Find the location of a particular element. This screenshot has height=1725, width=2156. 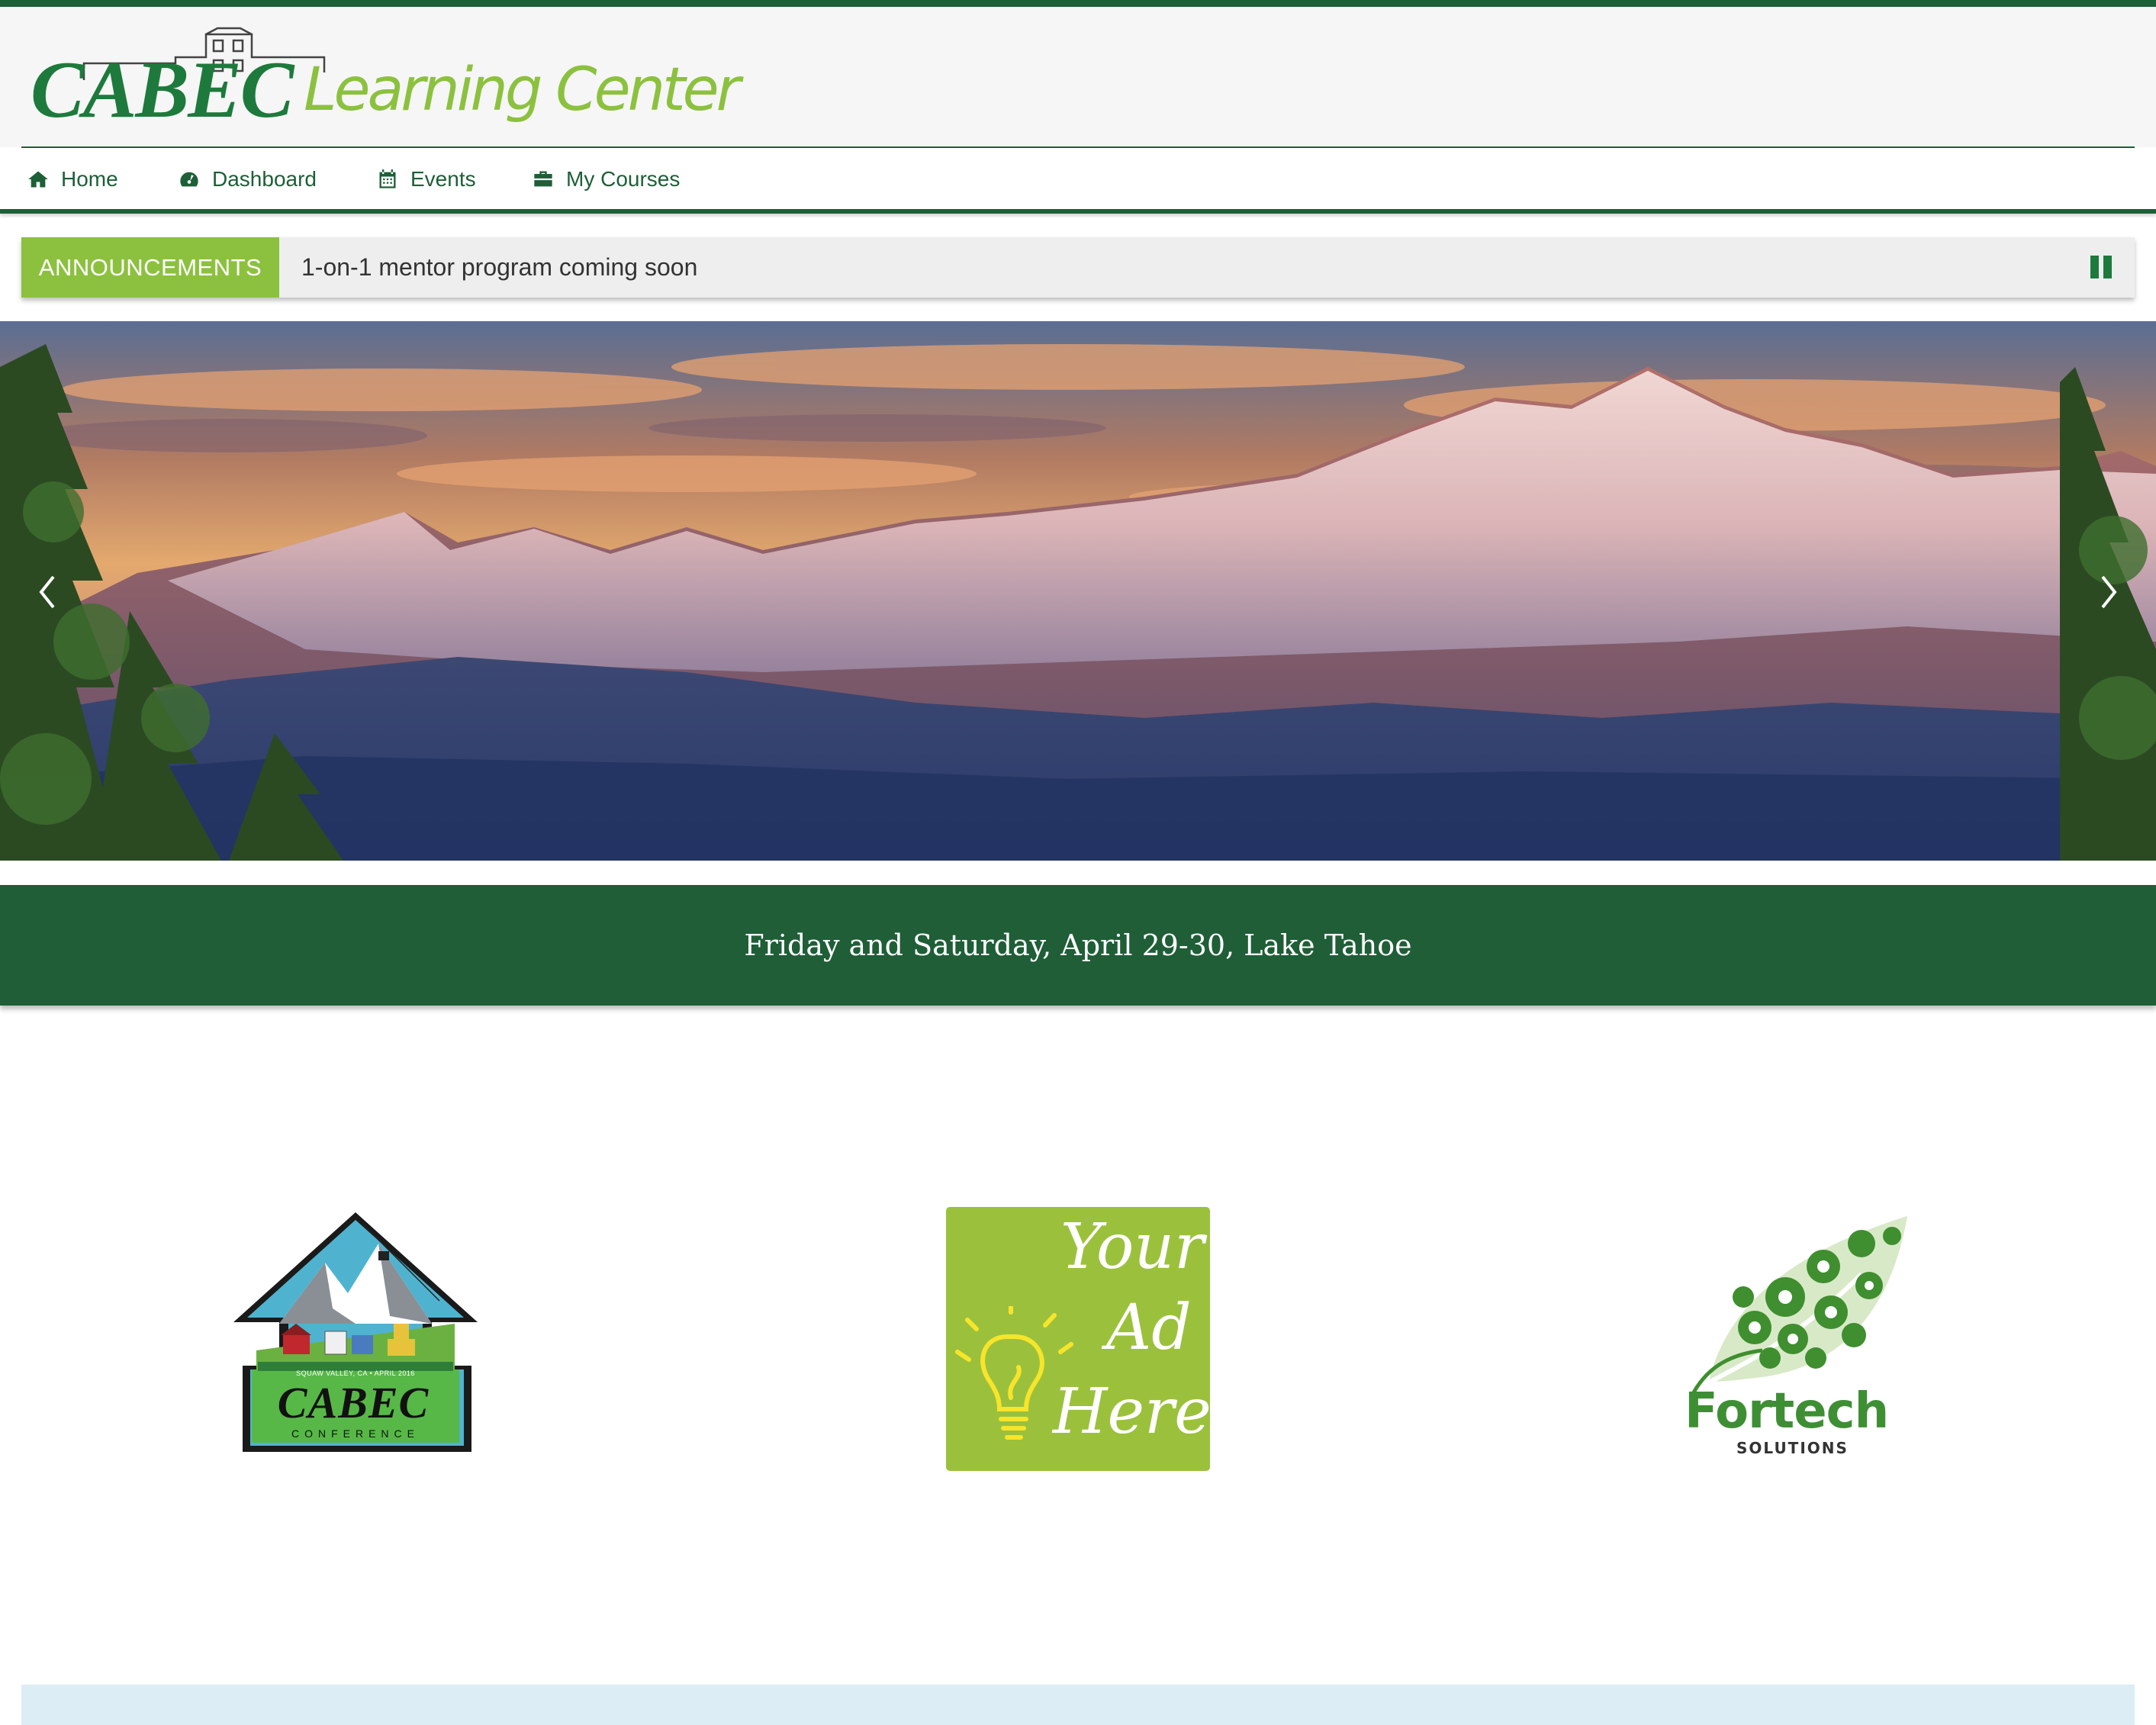

briefcase-icon is located at coordinates (543, 179).